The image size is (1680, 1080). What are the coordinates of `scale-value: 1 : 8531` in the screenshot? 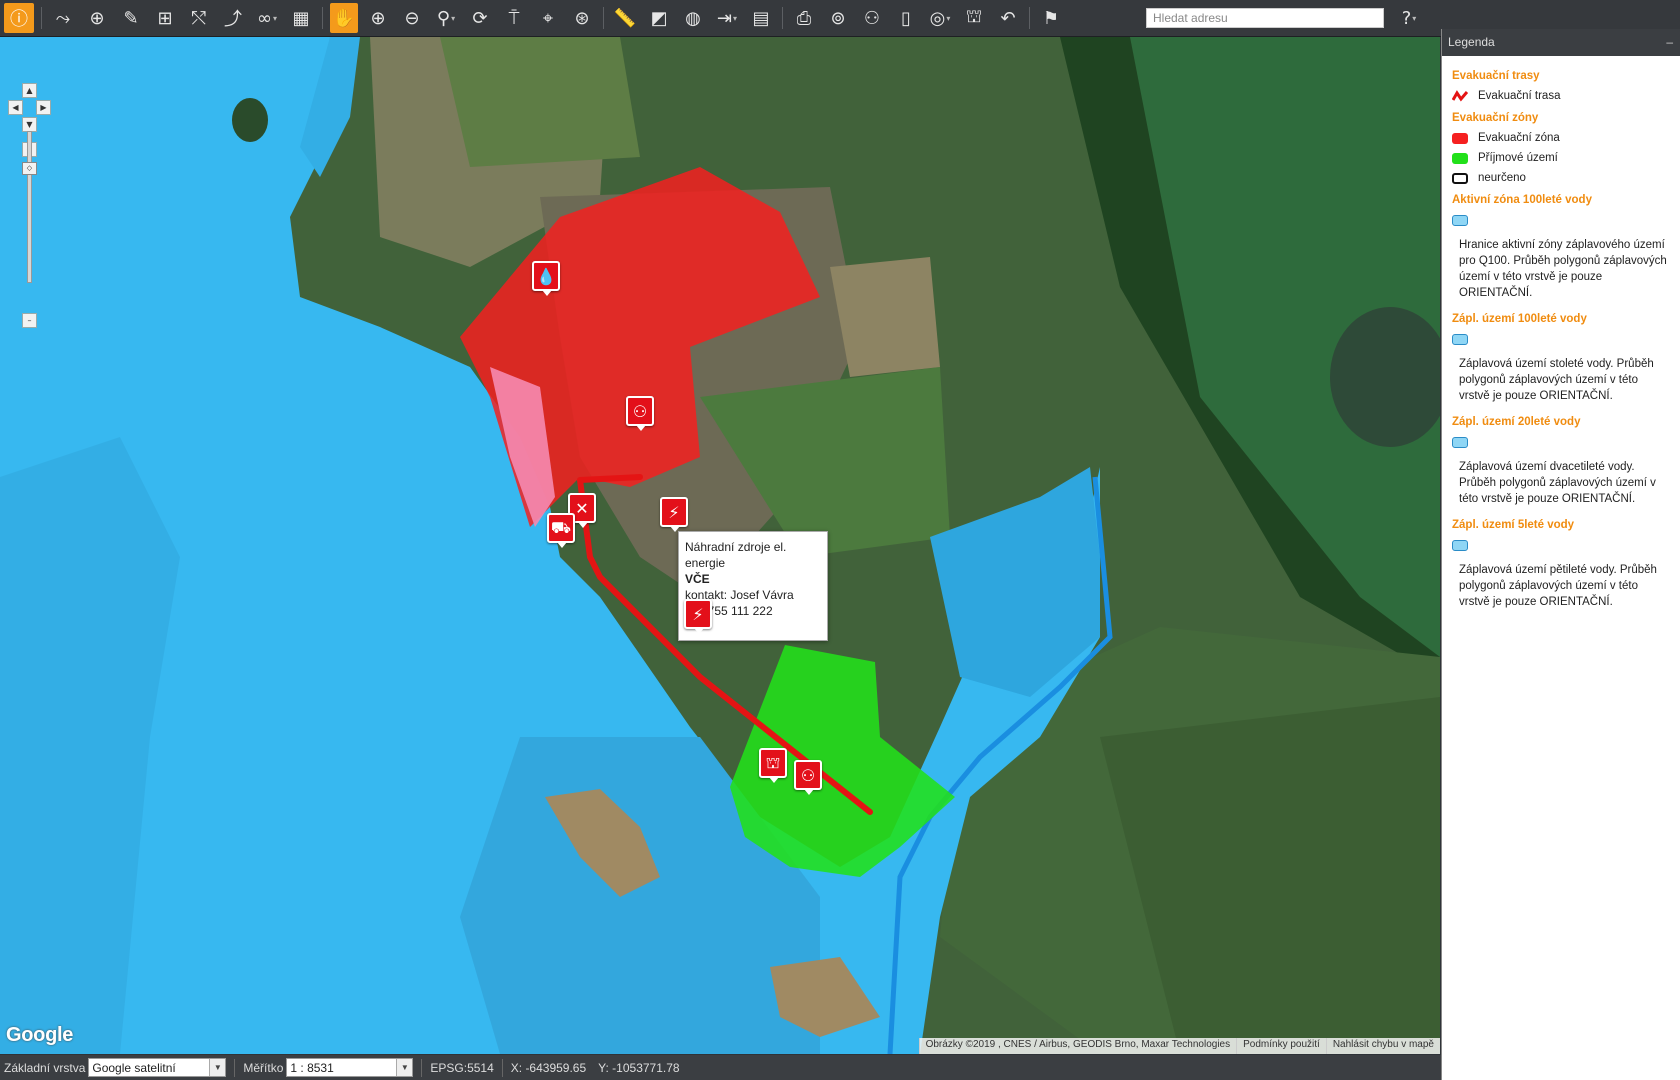 It's located at (312, 1067).